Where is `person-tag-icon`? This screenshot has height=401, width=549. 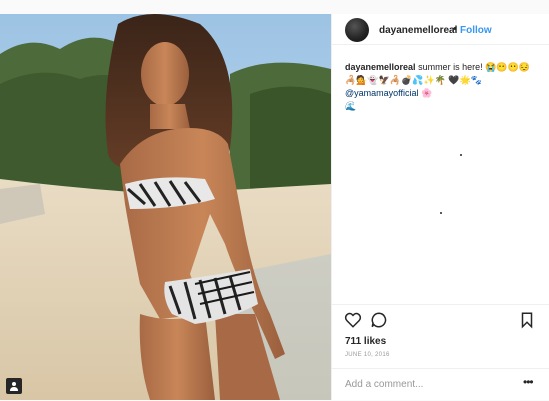
person-tag-icon is located at coordinates (14, 386).